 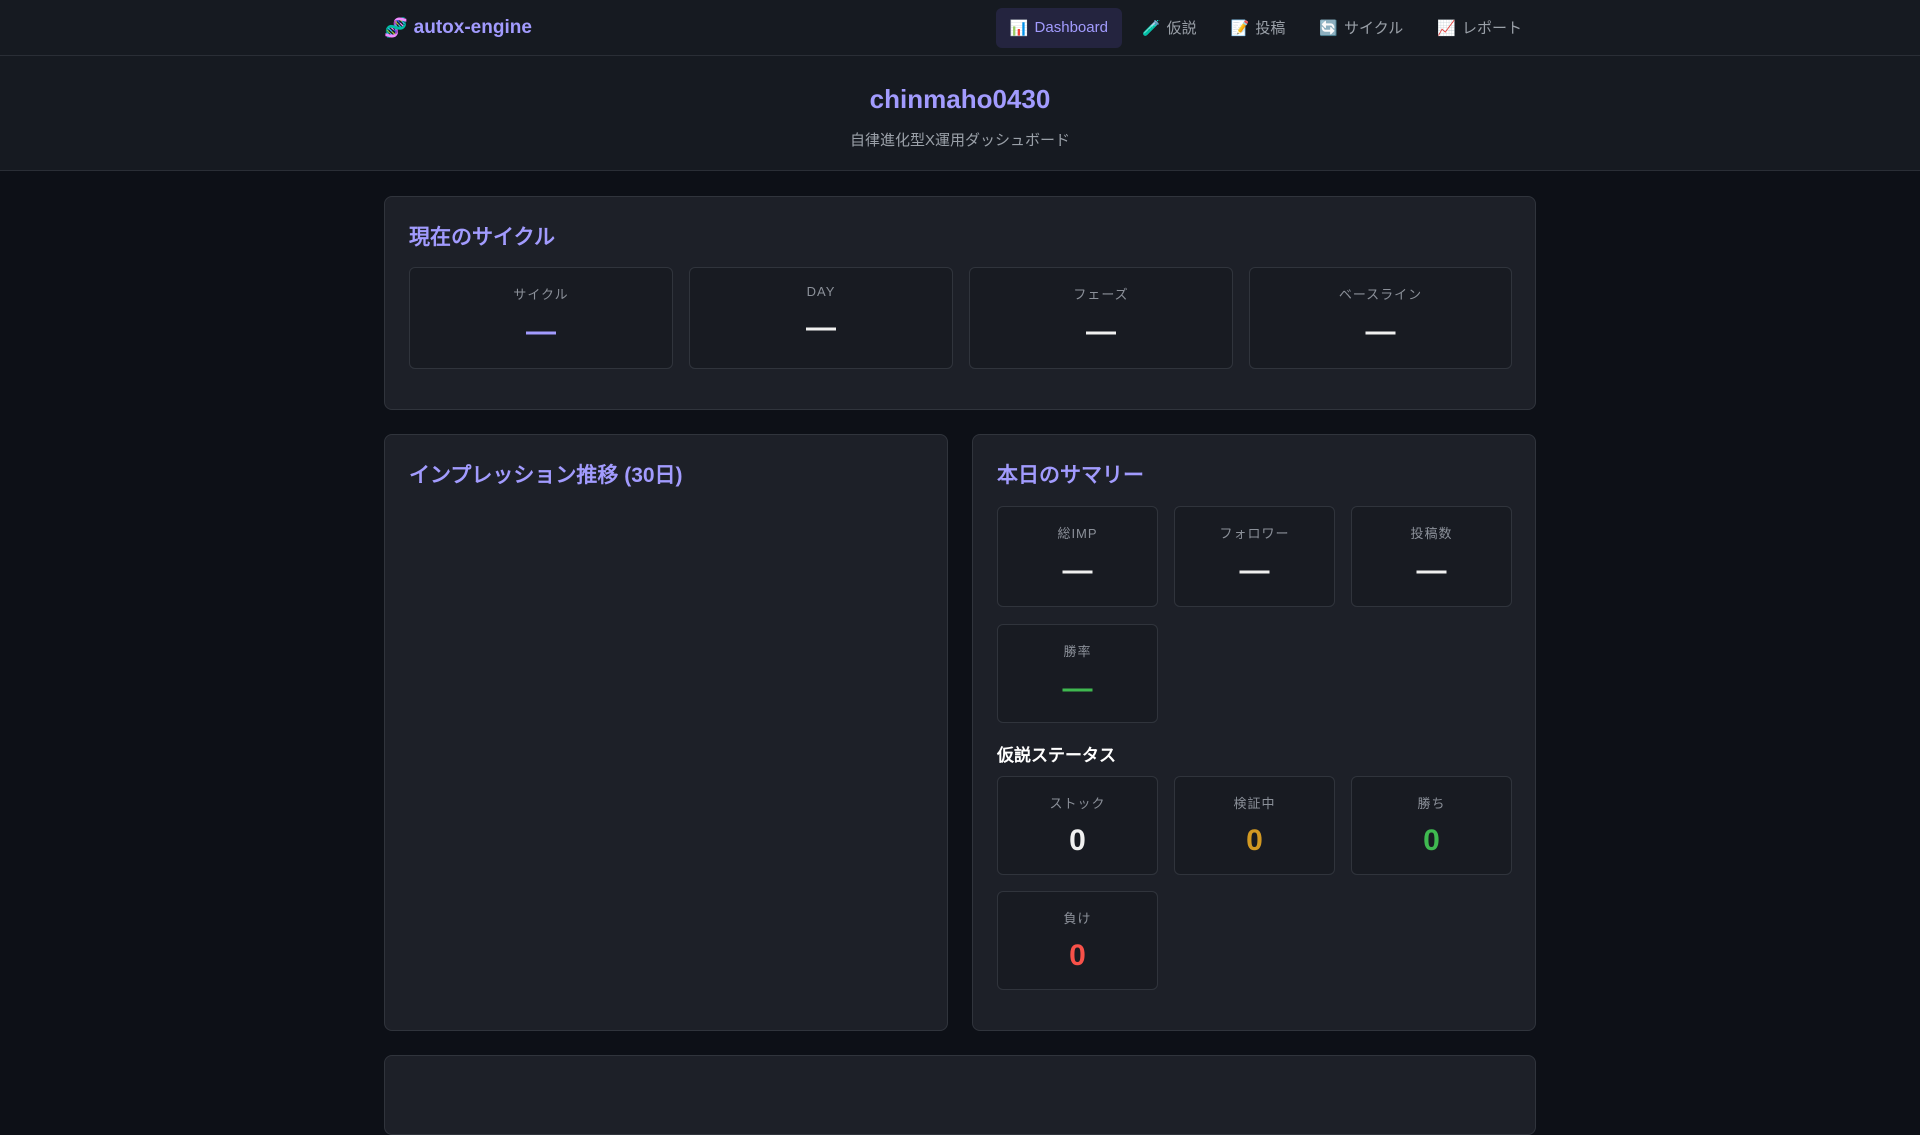 I want to click on metric-label: DAY, so click(x=821, y=291).